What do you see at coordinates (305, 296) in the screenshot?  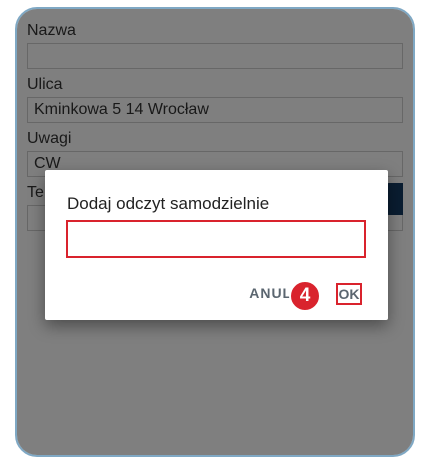 I see `step-number-badge: 4` at bounding box center [305, 296].